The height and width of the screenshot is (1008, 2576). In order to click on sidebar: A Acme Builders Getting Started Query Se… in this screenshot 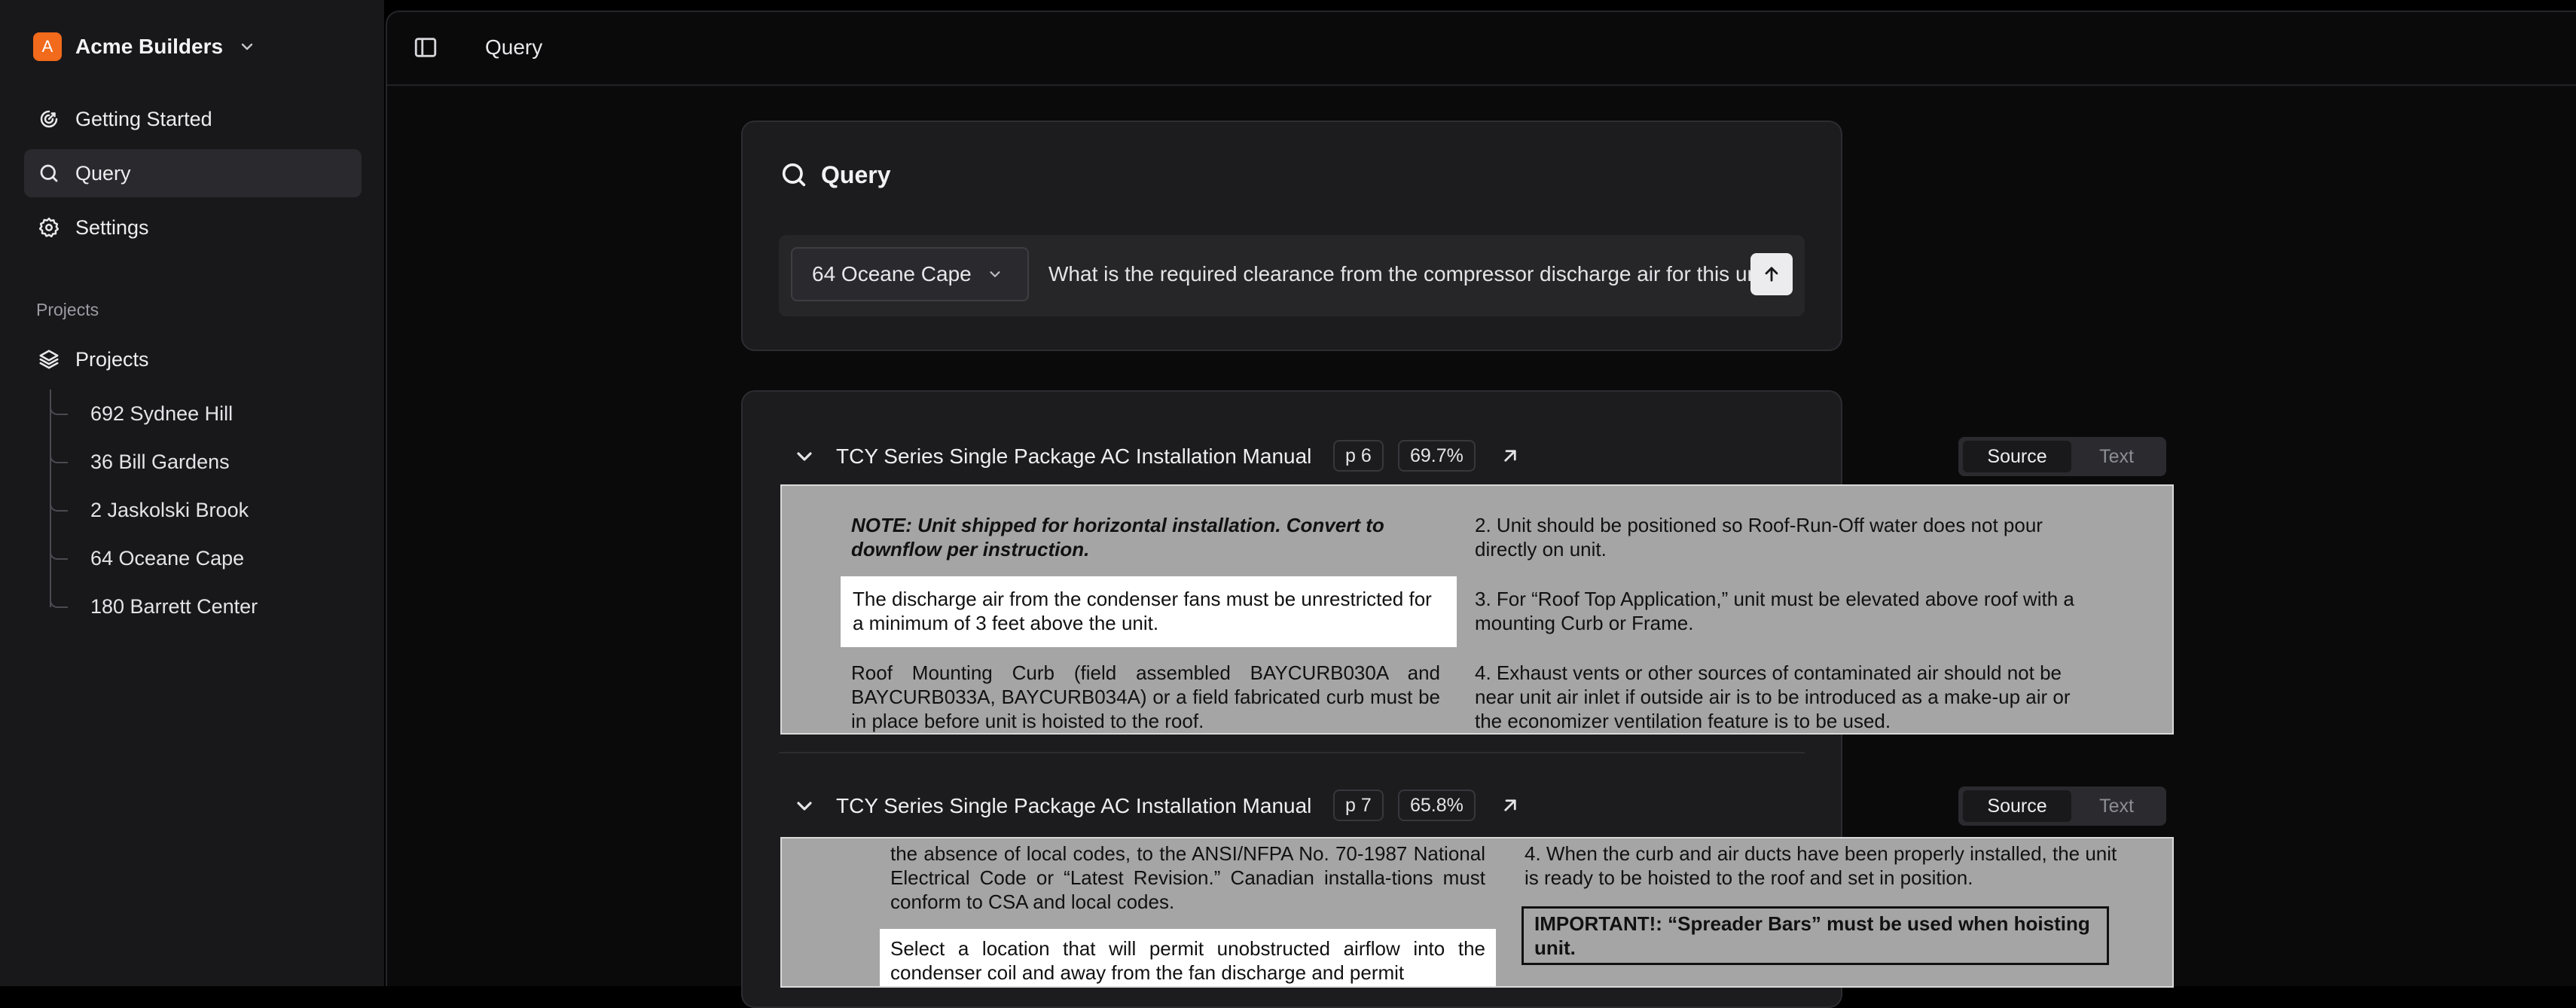, I will do `click(192, 493)`.